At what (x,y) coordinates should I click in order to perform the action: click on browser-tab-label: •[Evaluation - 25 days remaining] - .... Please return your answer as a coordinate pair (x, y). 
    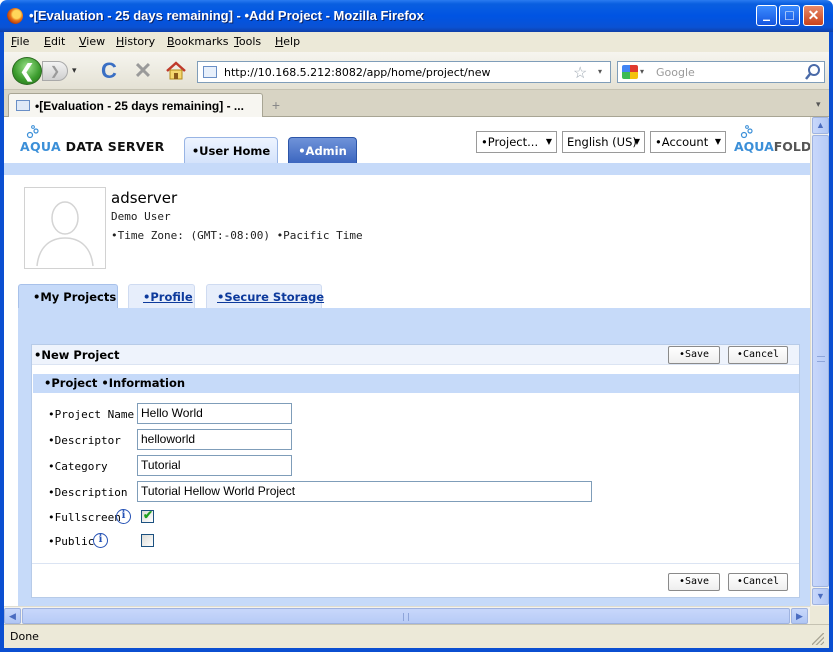
    Looking at the image, I should click on (139, 106).